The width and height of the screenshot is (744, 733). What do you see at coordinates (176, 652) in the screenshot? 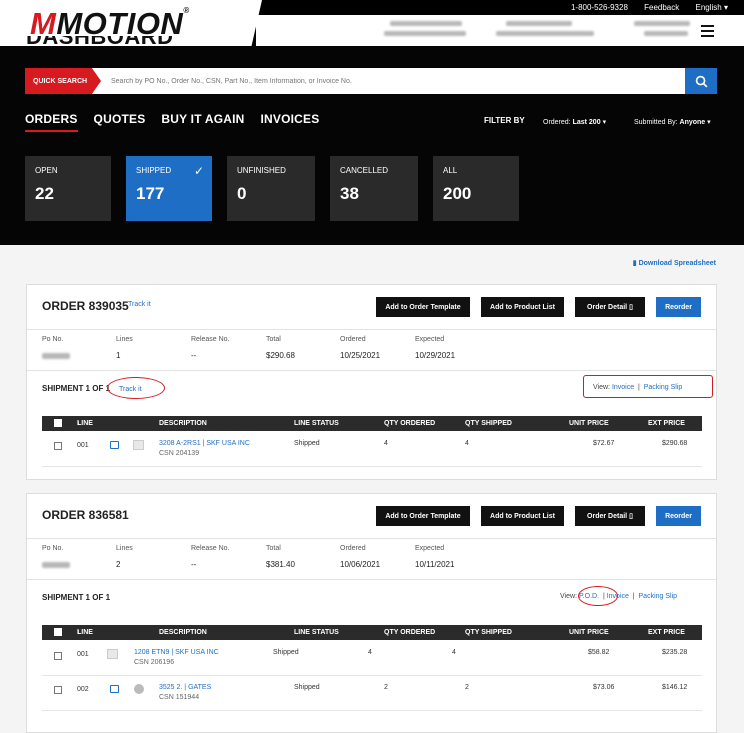
I see `product-link: 1208 ETN9 | SKF USA INC` at bounding box center [176, 652].